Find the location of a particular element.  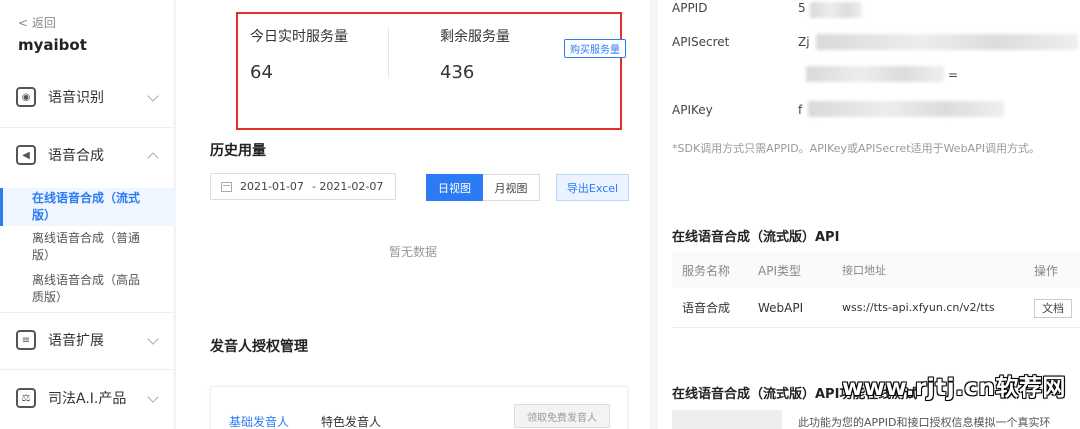

speech-extension-icon: ≡ is located at coordinates (26, 340).